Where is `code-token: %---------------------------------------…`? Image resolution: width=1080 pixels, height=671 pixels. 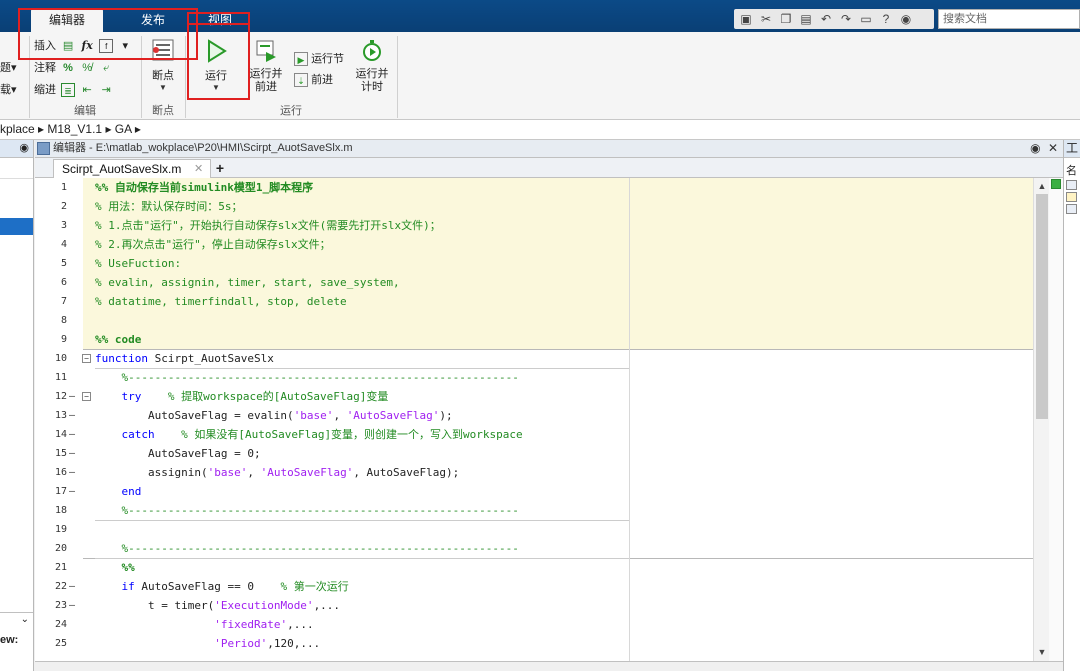 code-token: %---------------------------------------… is located at coordinates (307, 377).